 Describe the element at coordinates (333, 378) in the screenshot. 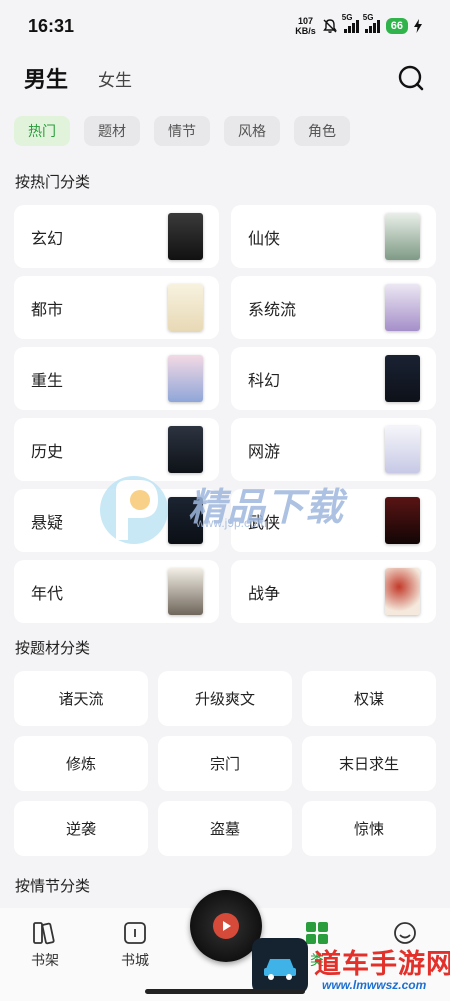

I see `genre-card-scifi: 科幻` at that location.